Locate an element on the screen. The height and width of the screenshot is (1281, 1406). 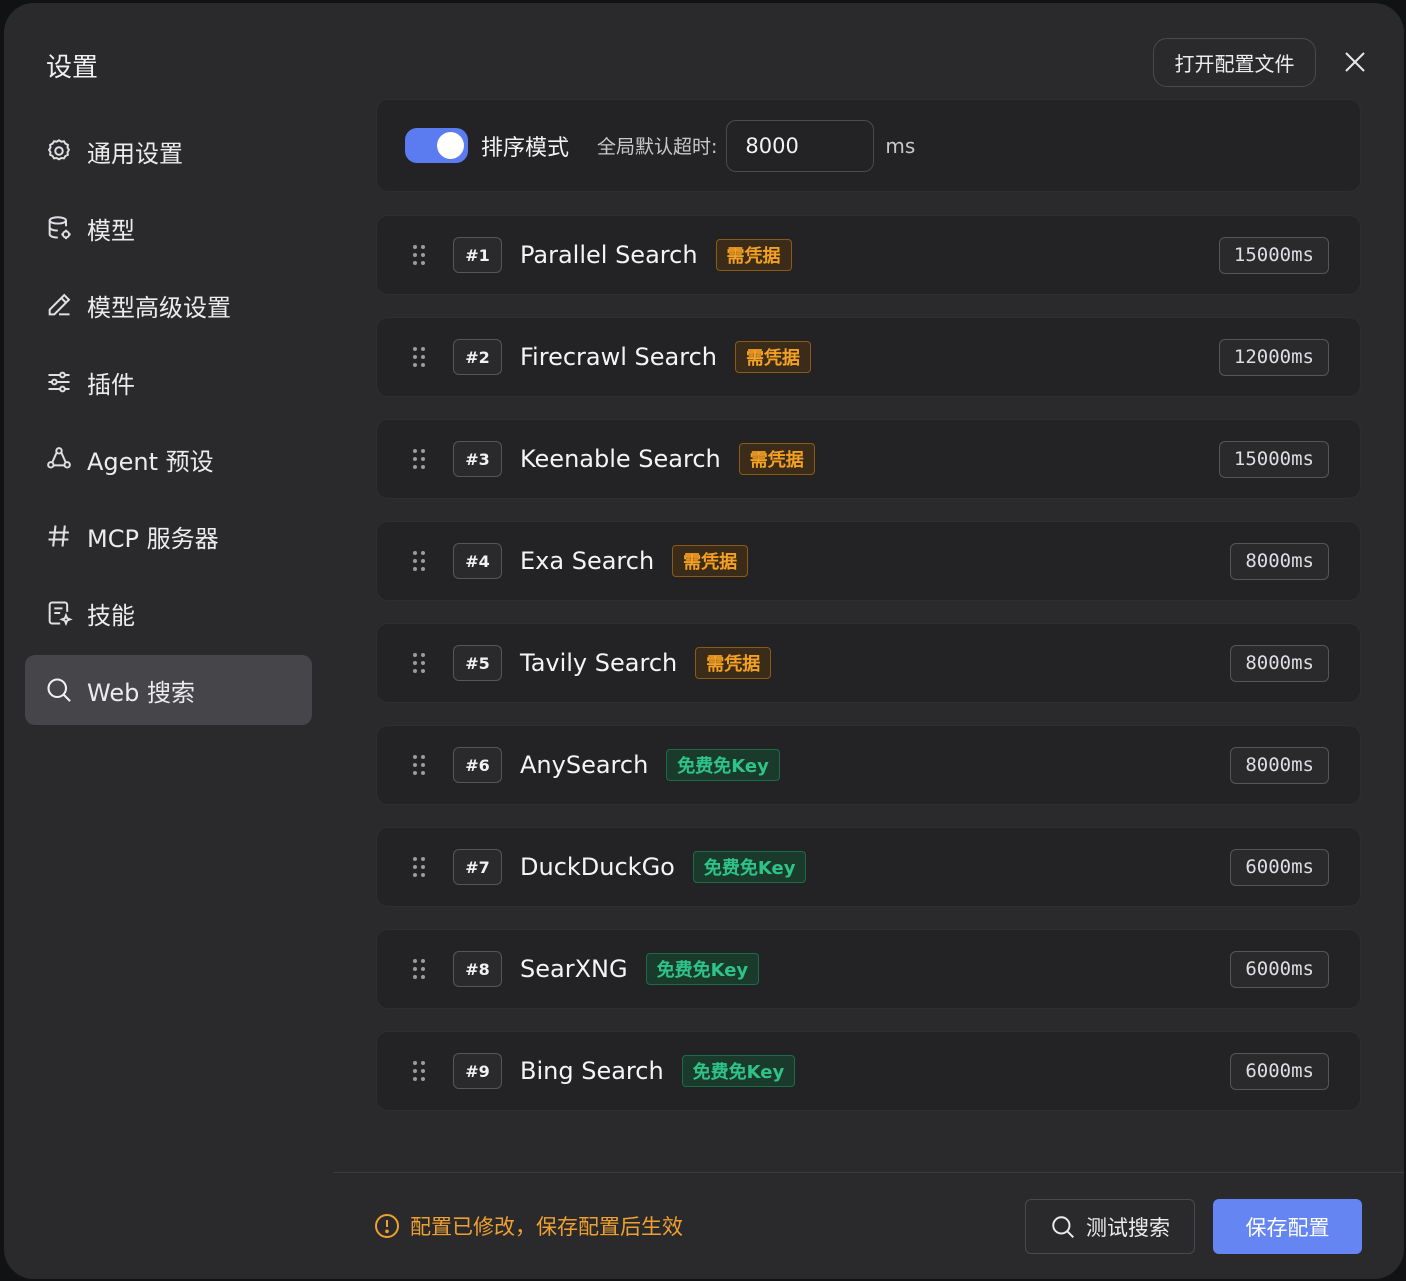
provider-row: #1 Parallel Search 需凭据 15000ms is located at coordinates (868, 255).